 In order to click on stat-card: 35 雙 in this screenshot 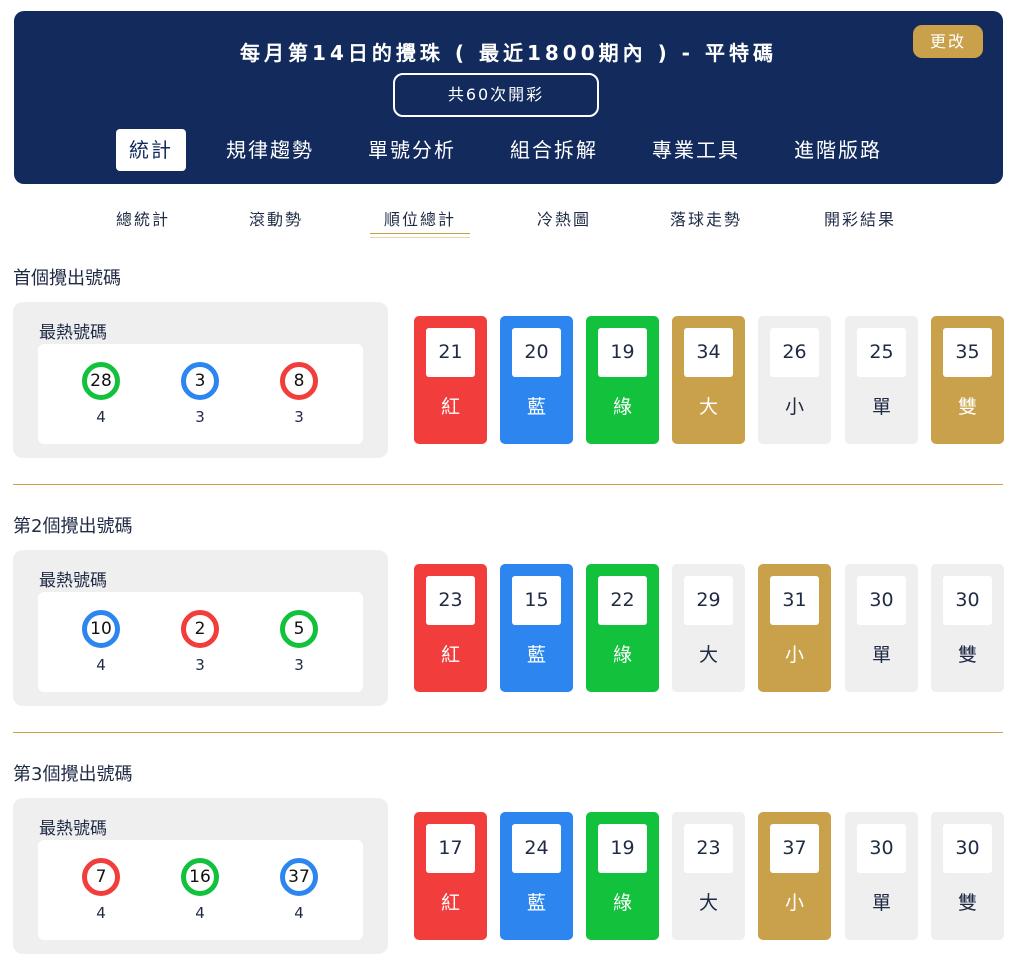, I will do `click(967, 380)`.